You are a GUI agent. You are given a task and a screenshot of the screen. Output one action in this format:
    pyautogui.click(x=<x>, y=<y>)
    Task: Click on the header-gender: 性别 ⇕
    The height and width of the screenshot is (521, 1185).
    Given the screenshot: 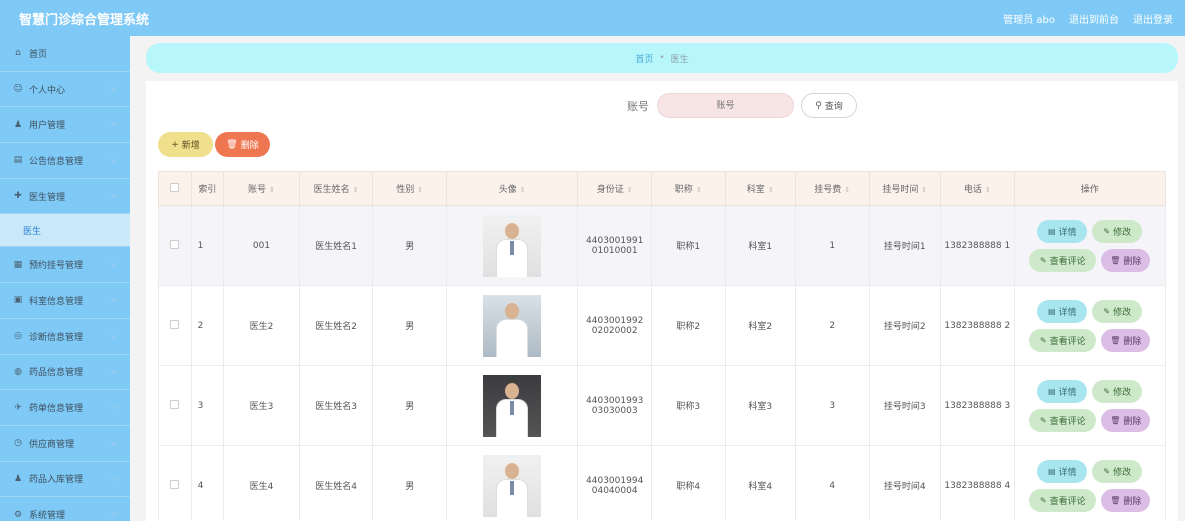 What is the action you would take?
    pyautogui.click(x=409, y=188)
    